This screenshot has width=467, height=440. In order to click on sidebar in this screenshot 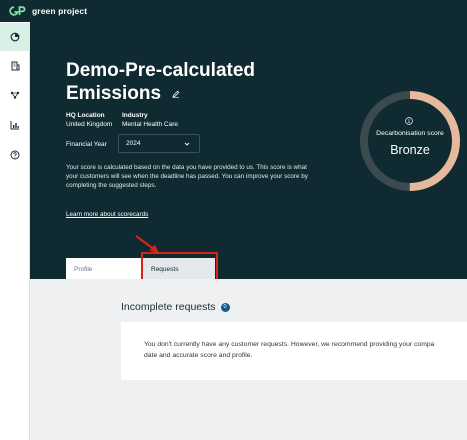, I will do `click(15, 231)`.